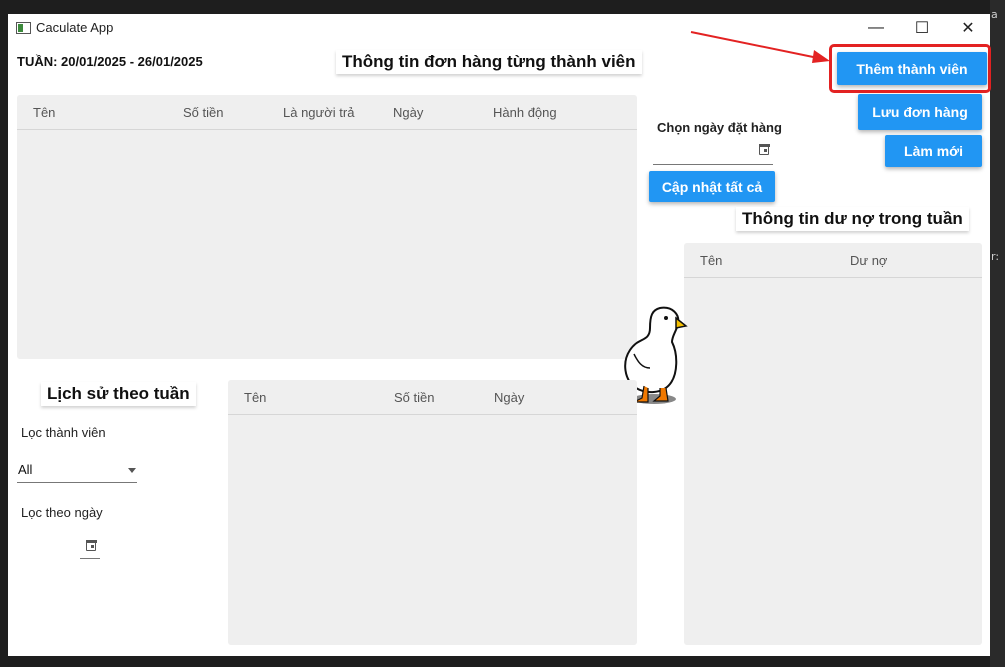 The image size is (1005, 667). I want to click on history-table-header: Tên Số tiền Ngày, so click(432, 397).